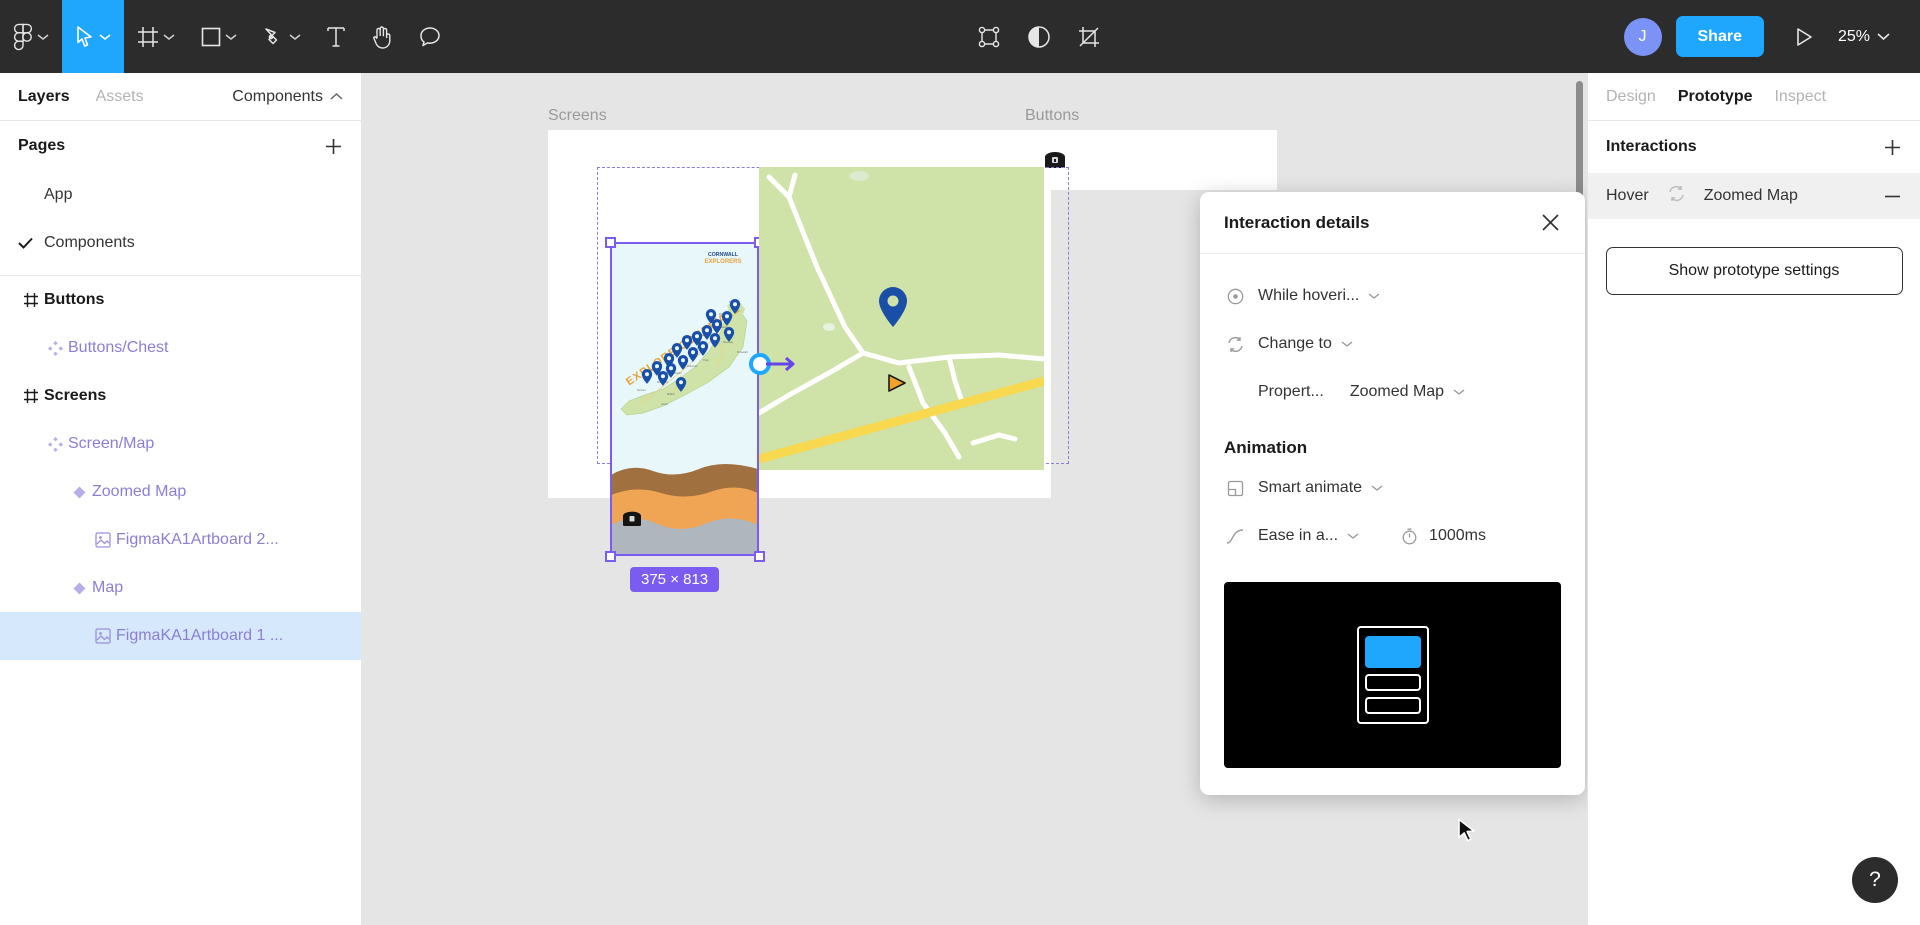  I want to click on pages-header: Pages, so click(180, 146).